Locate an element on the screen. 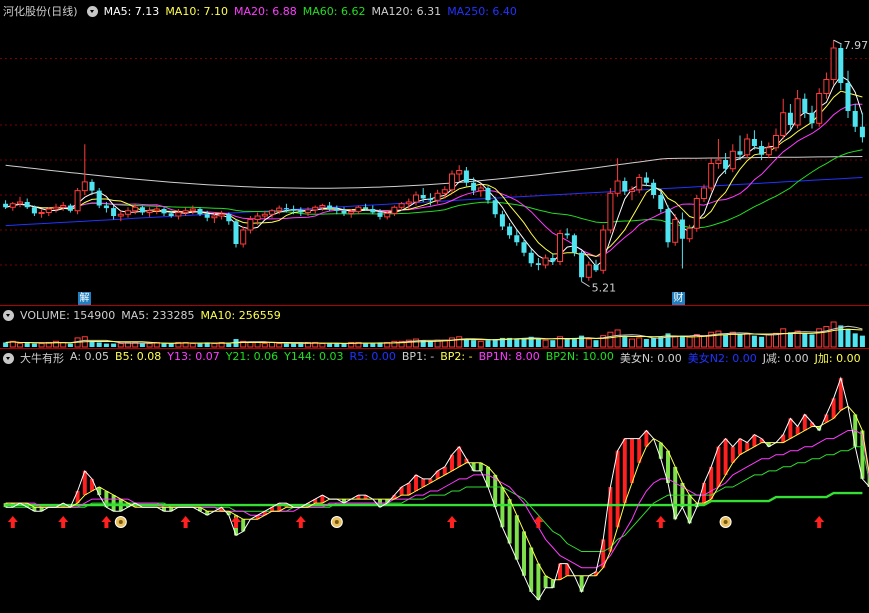 Image resolution: width=869 pixels, height=613 pixels. price-menu-toggle-icon is located at coordinates (92, 11).